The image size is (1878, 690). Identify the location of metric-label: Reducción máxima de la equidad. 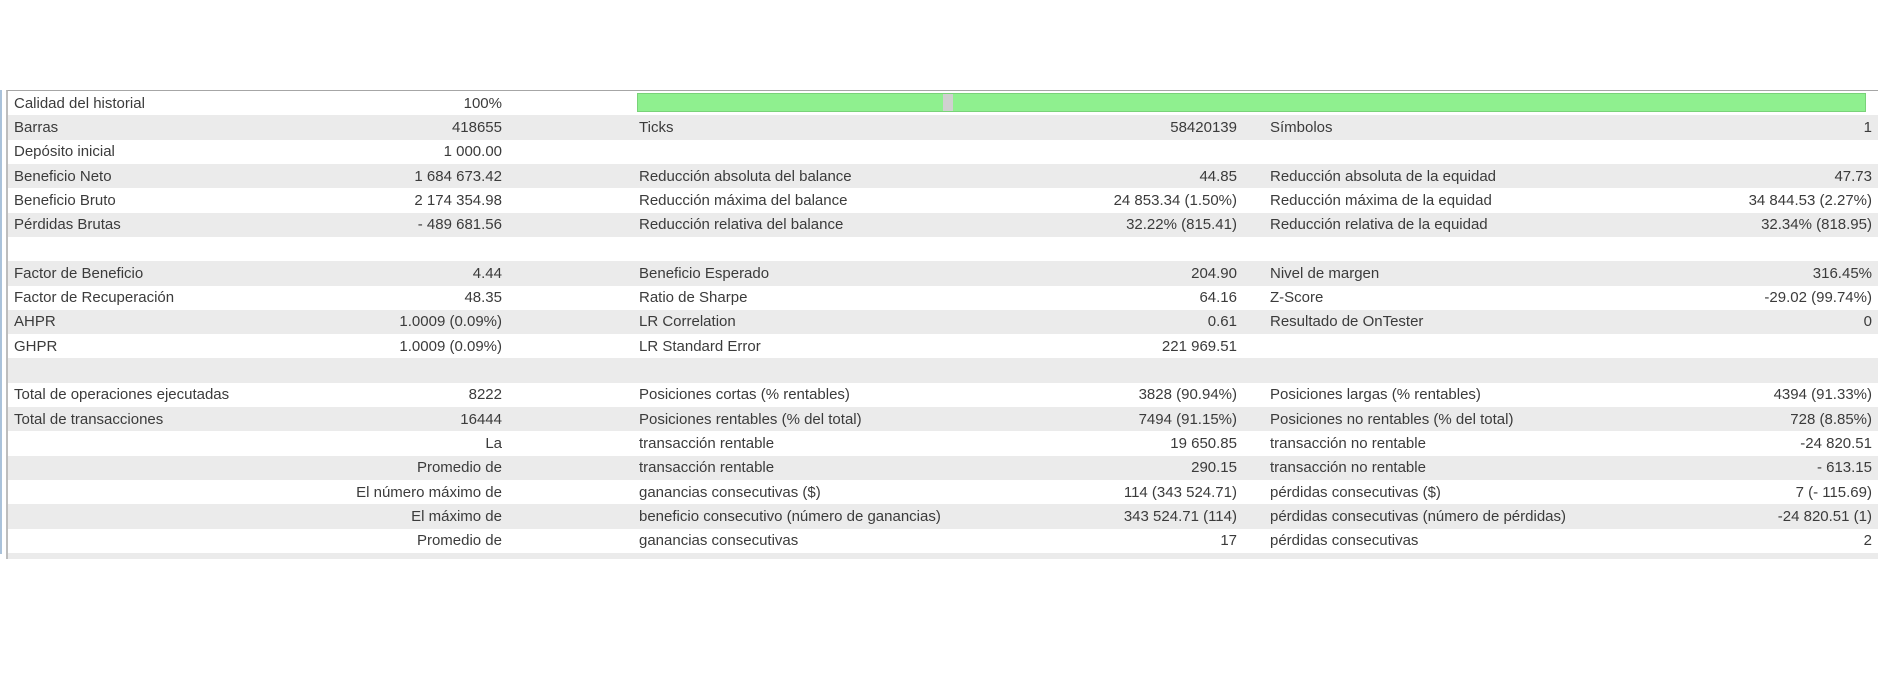
(1381, 200).